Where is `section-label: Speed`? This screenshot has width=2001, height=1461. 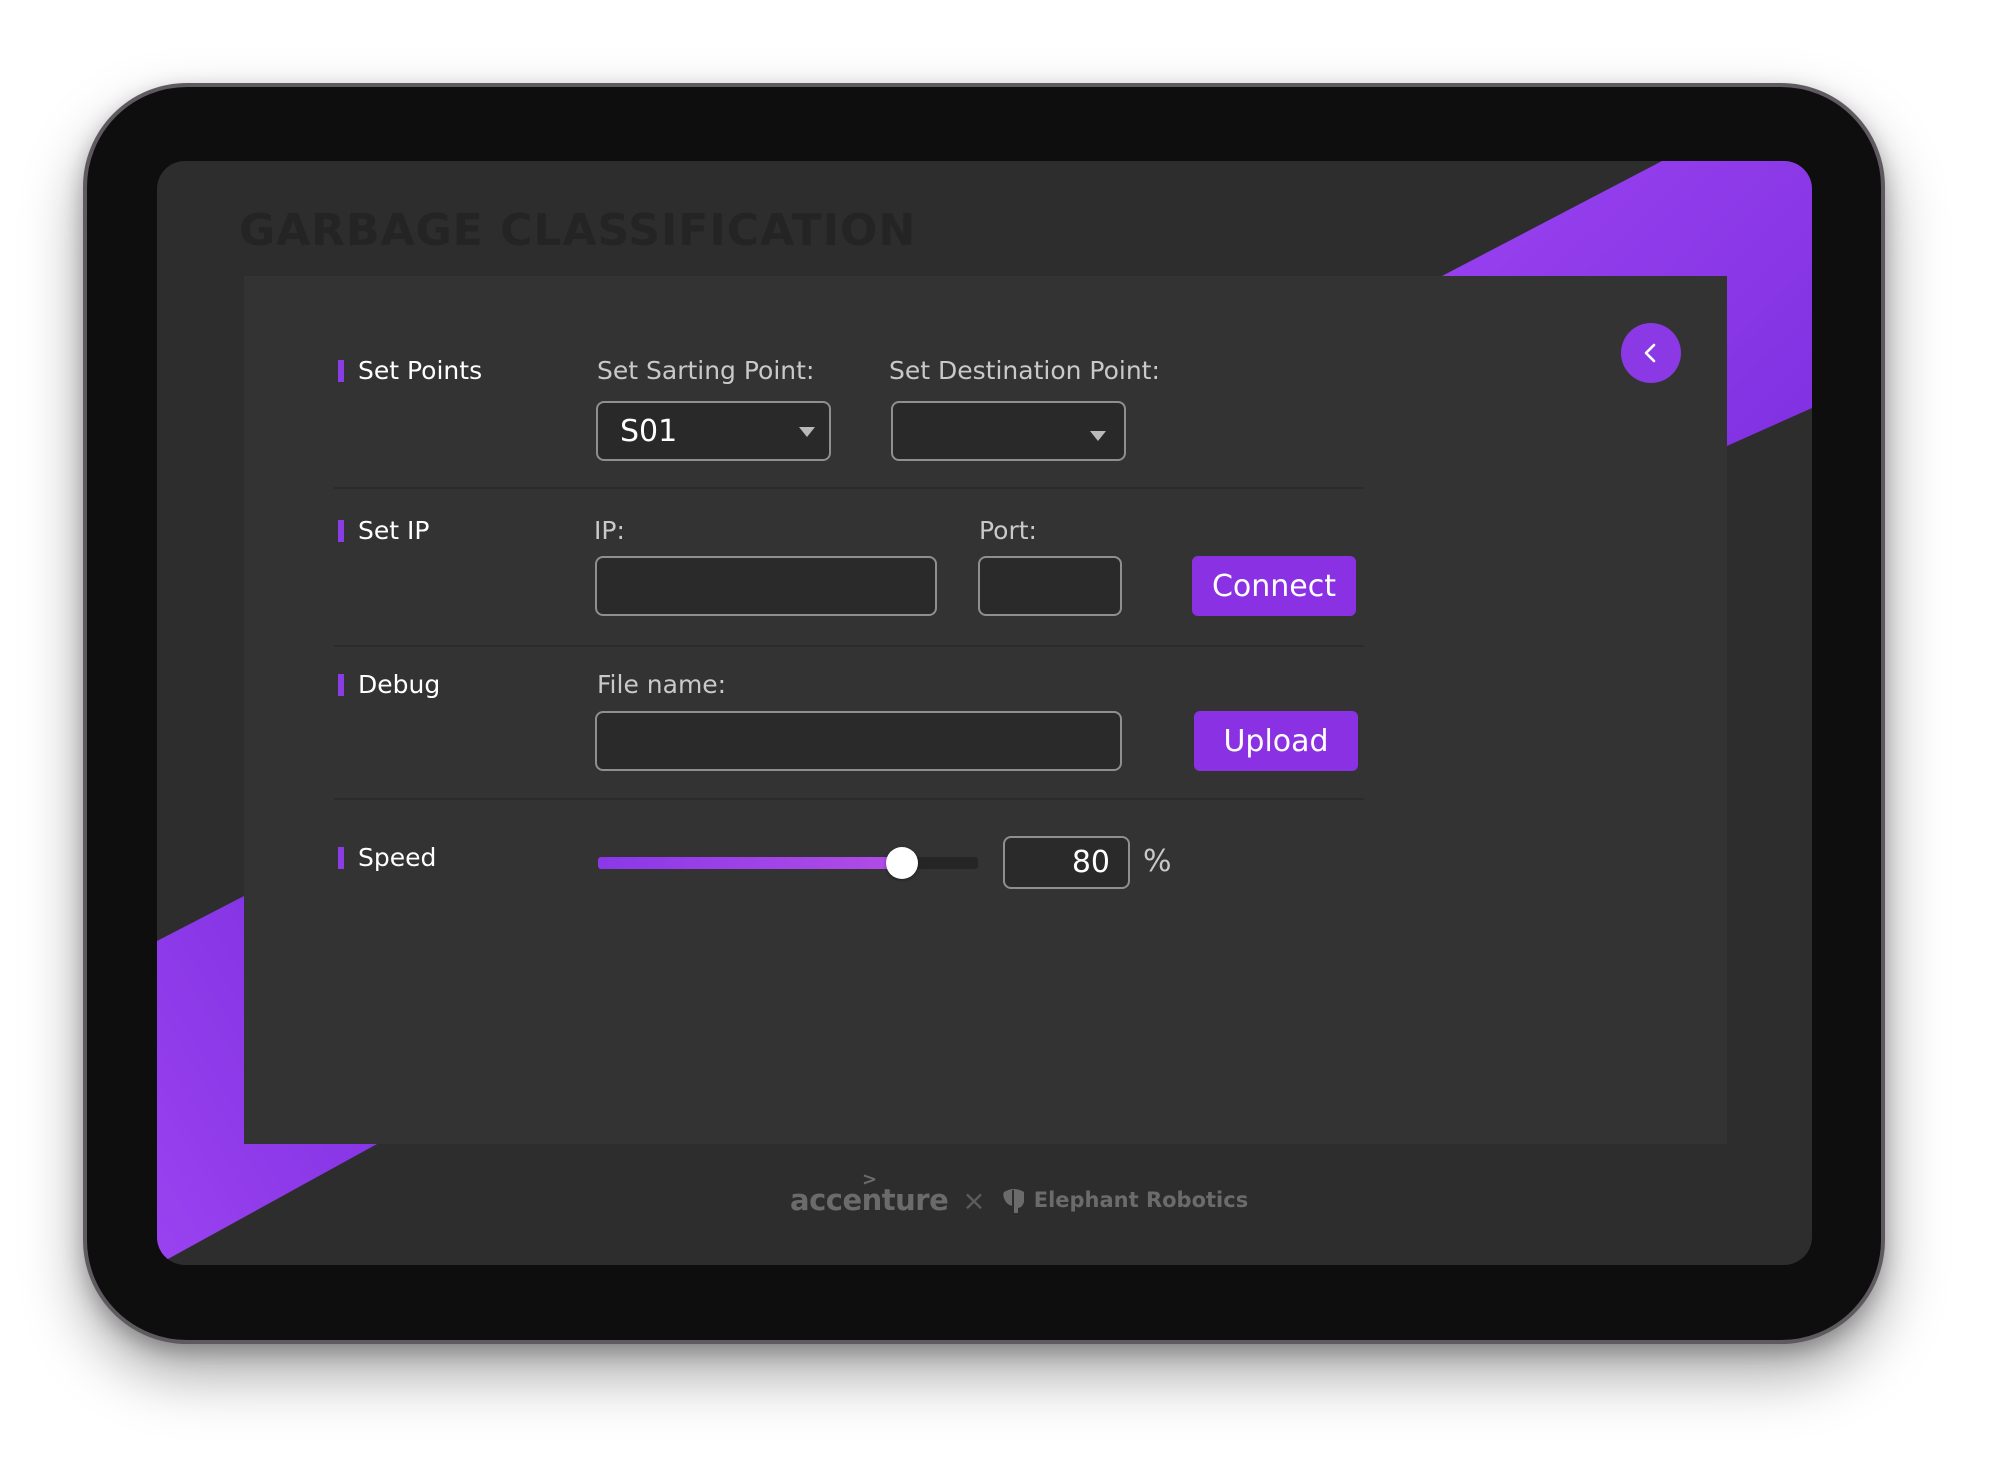 section-label: Speed is located at coordinates (397, 857).